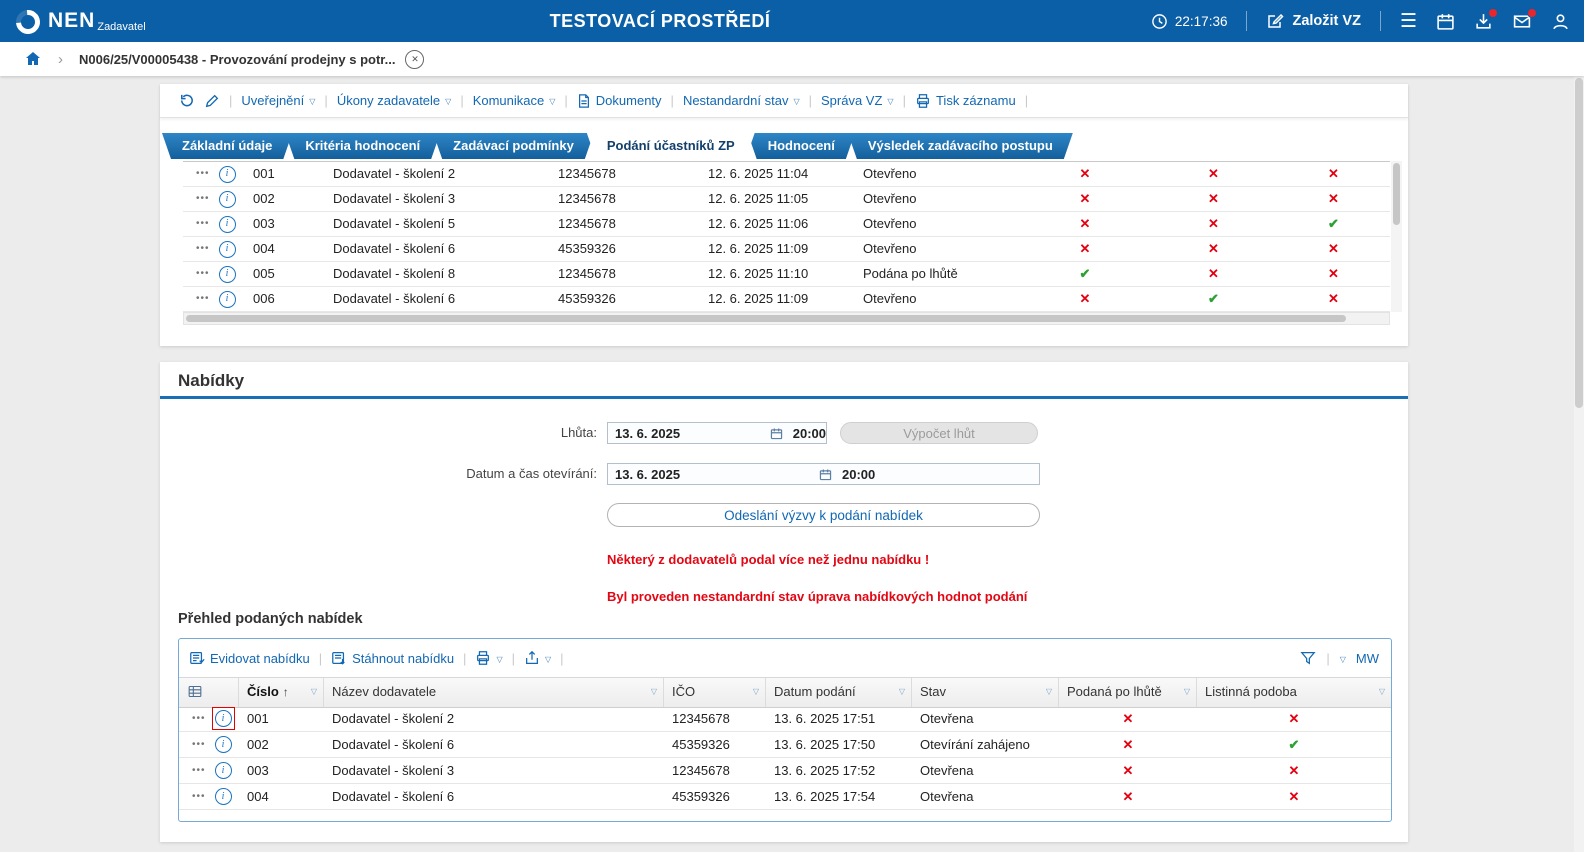 Image resolution: width=1584 pixels, height=852 pixels. What do you see at coordinates (1313, 21) in the screenshot?
I see `create-vz-button: Založit VZ` at bounding box center [1313, 21].